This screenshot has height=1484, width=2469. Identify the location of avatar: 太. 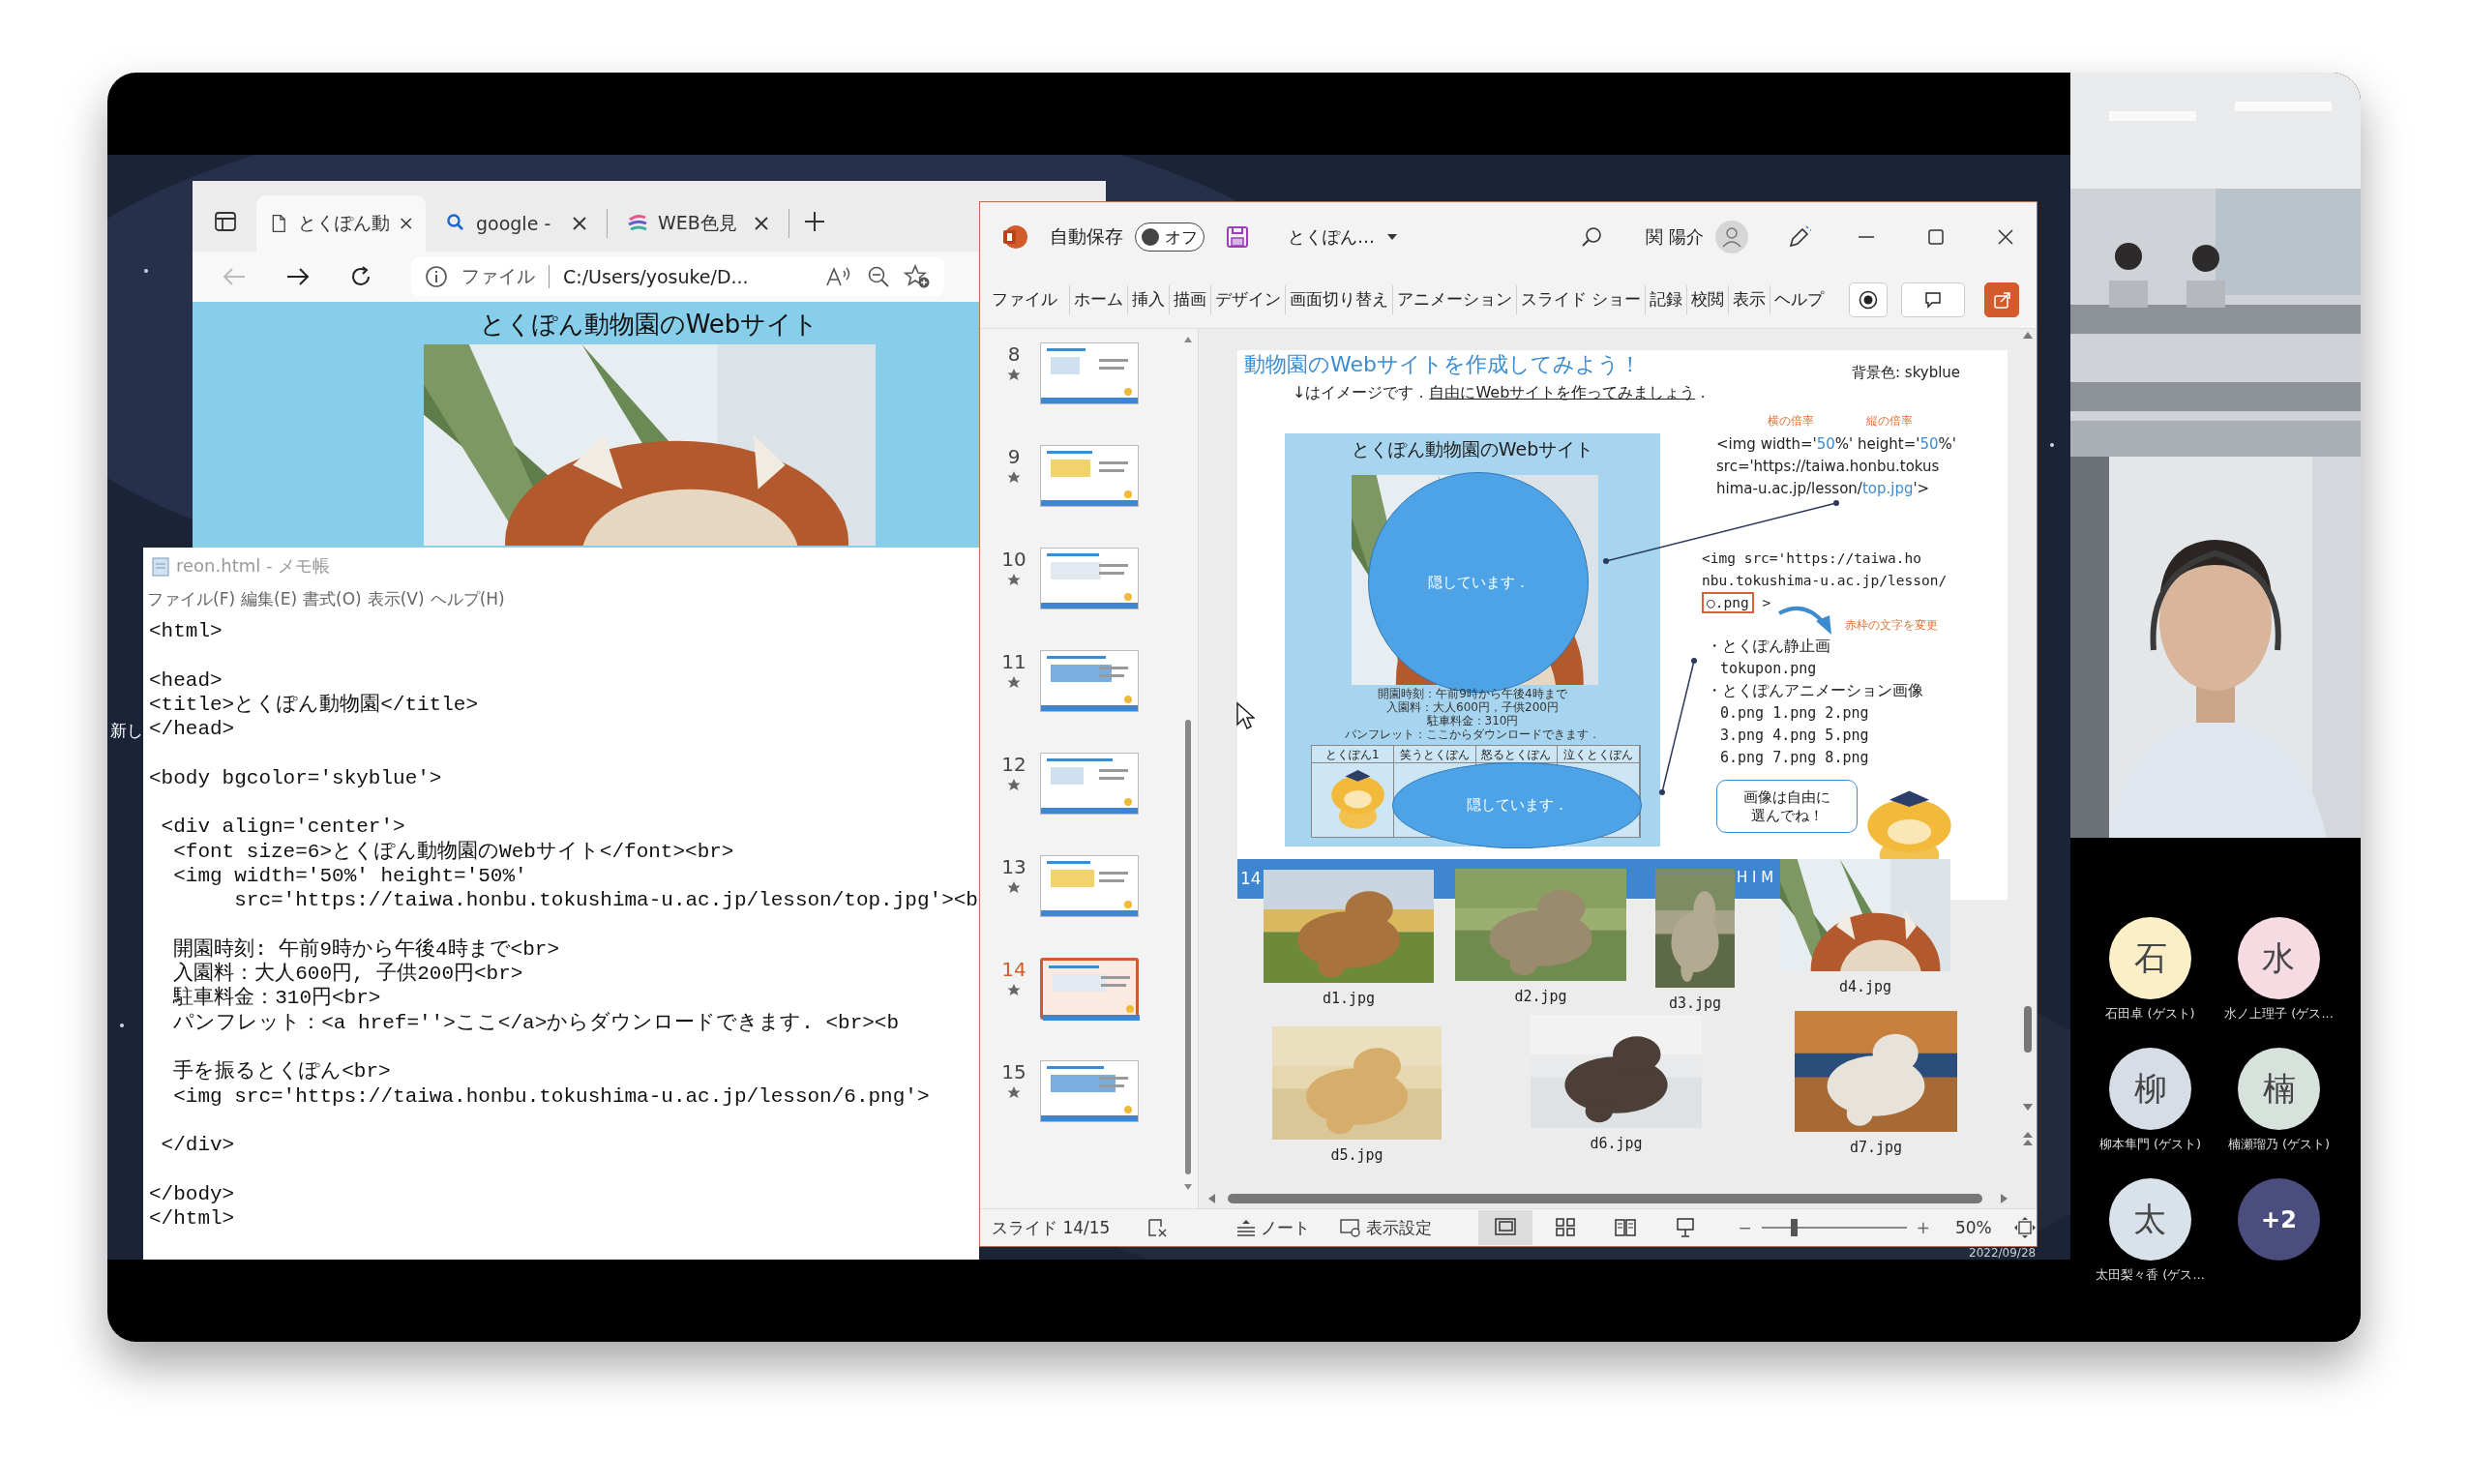
(2150, 1219).